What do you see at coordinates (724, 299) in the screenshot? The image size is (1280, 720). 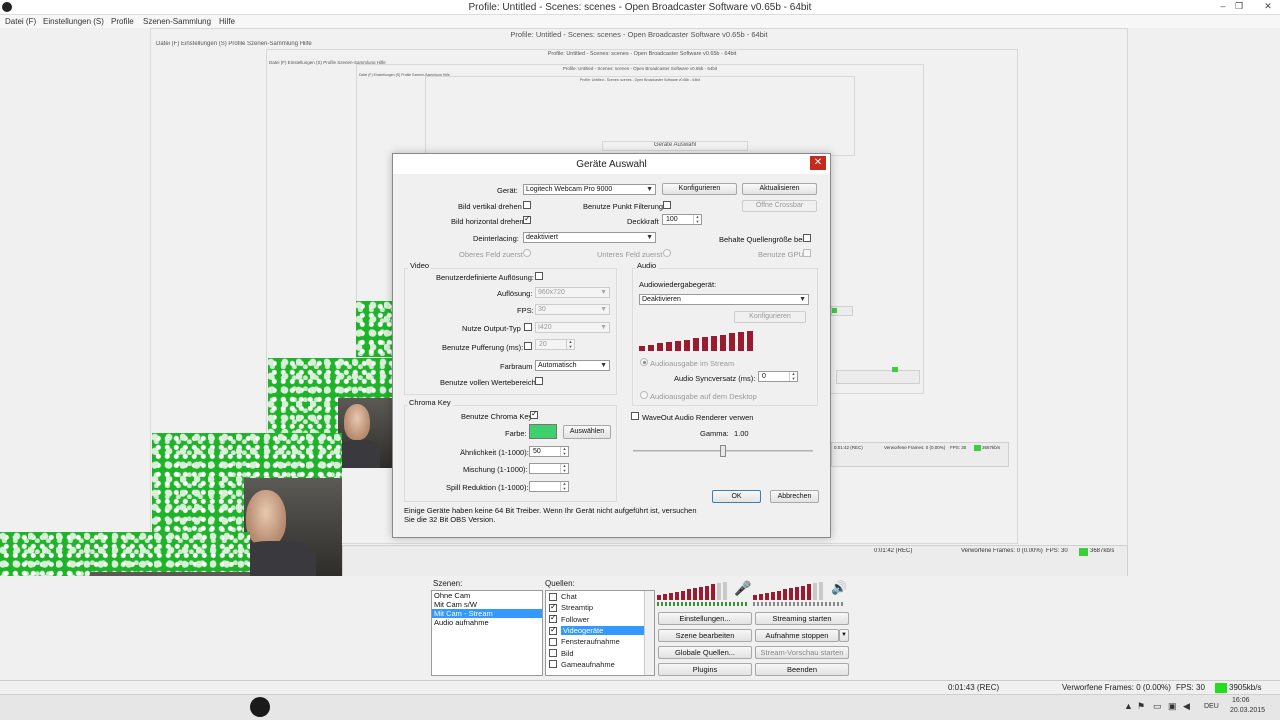 I see `audio-playback-select: Deaktivieren ▼` at bounding box center [724, 299].